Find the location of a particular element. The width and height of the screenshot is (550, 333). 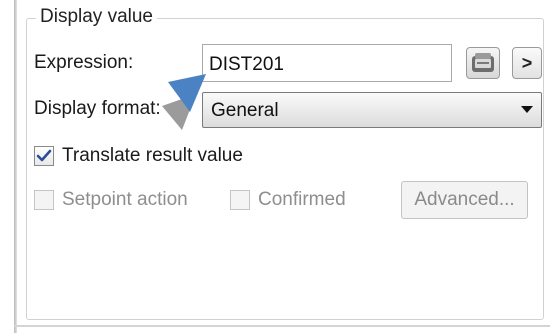

confirmed-label: Confirmed is located at coordinates (302, 199).